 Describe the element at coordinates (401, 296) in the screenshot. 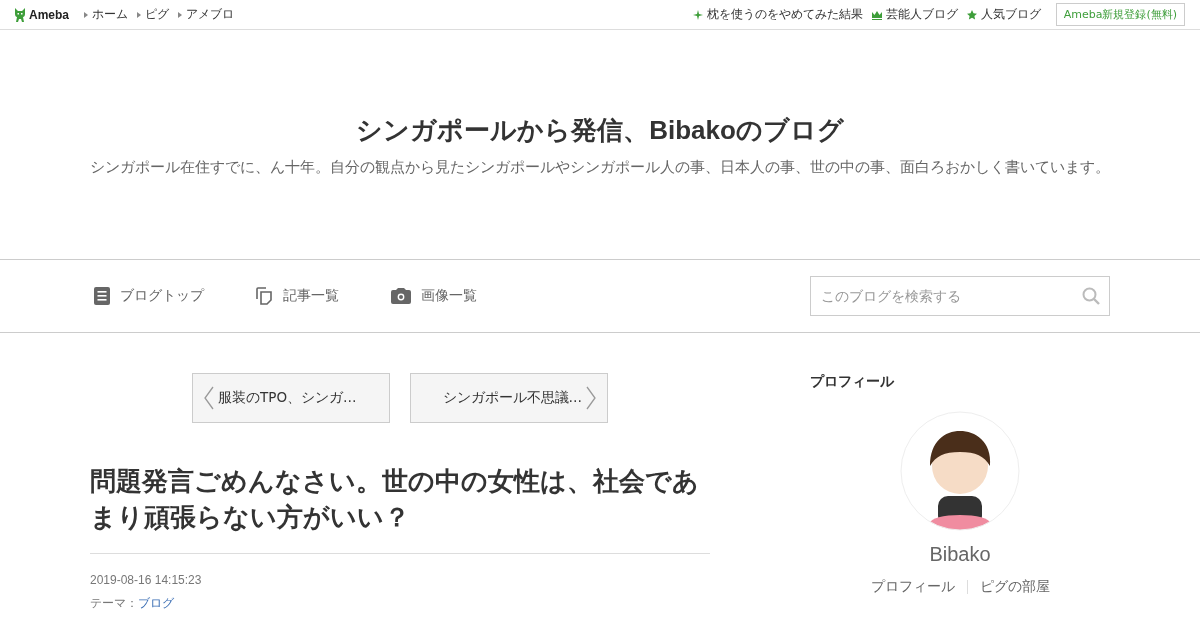

I see `camera-icon` at that location.